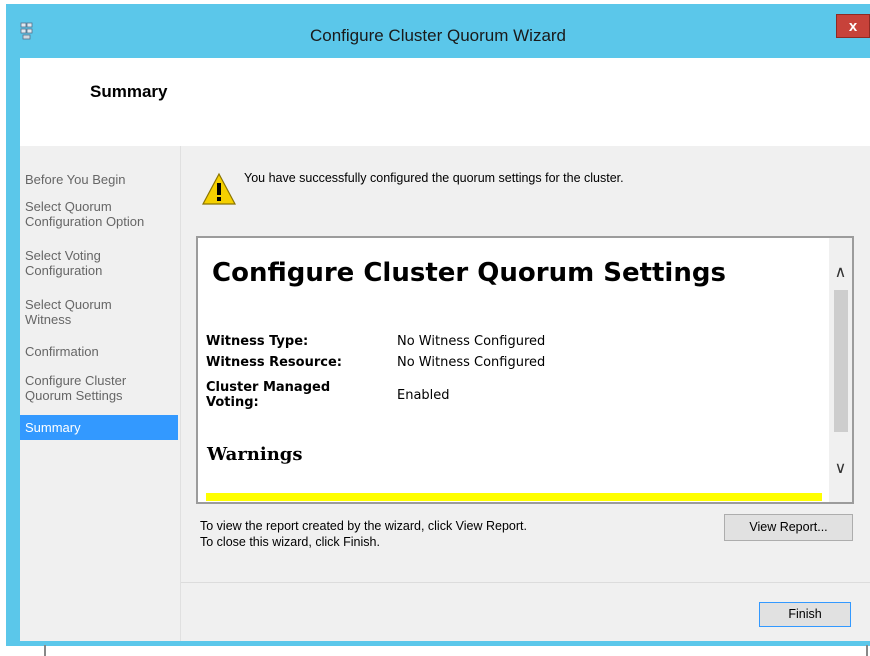 This screenshot has width=870, height=656. Describe the element at coordinates (290, 542) in the screenshot. I see `info-line-finish: To close this wizard, click Finish.` at that location.